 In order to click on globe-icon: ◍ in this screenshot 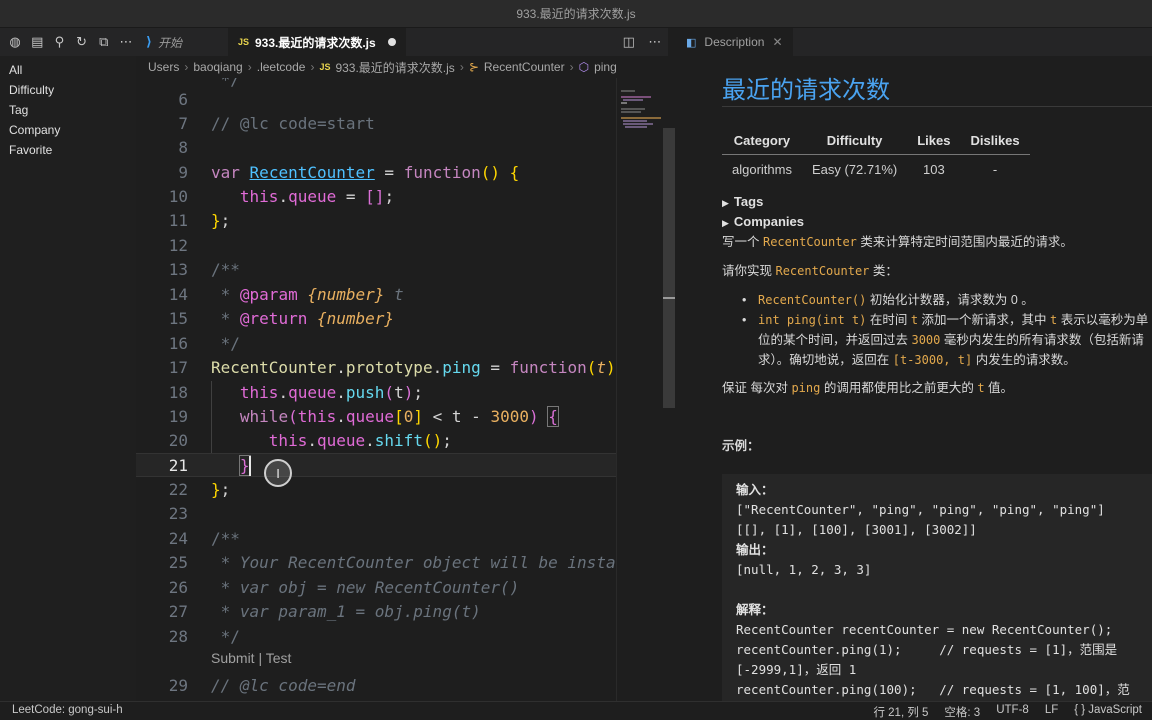, I will do `click(15, 42)`.